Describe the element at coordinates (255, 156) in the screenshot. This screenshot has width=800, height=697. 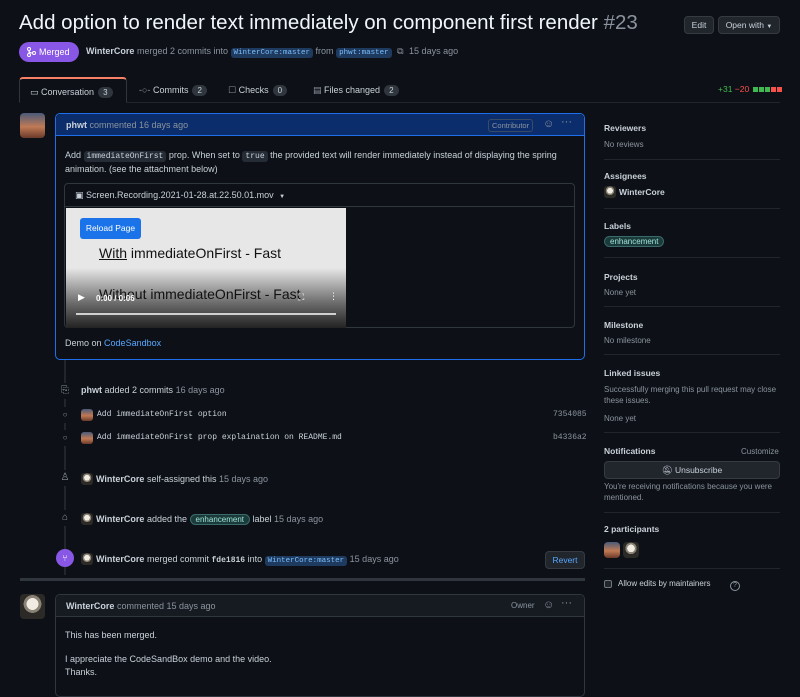
I see `inline-code: true` at that location.